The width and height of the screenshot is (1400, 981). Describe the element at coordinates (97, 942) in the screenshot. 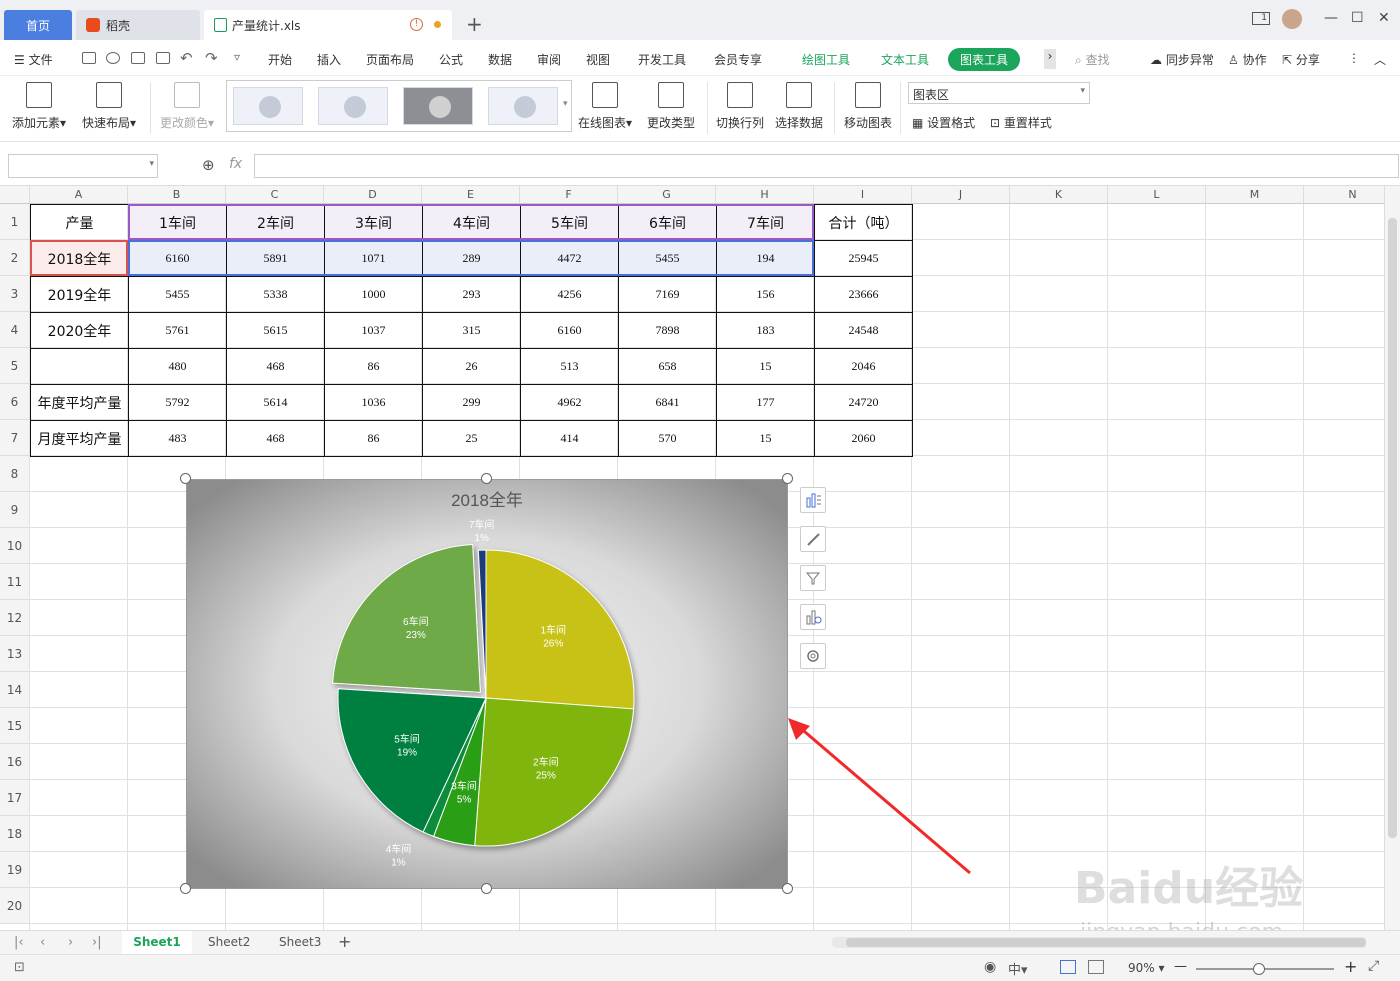

I see `last-sheet-icon: ›|` at that location.